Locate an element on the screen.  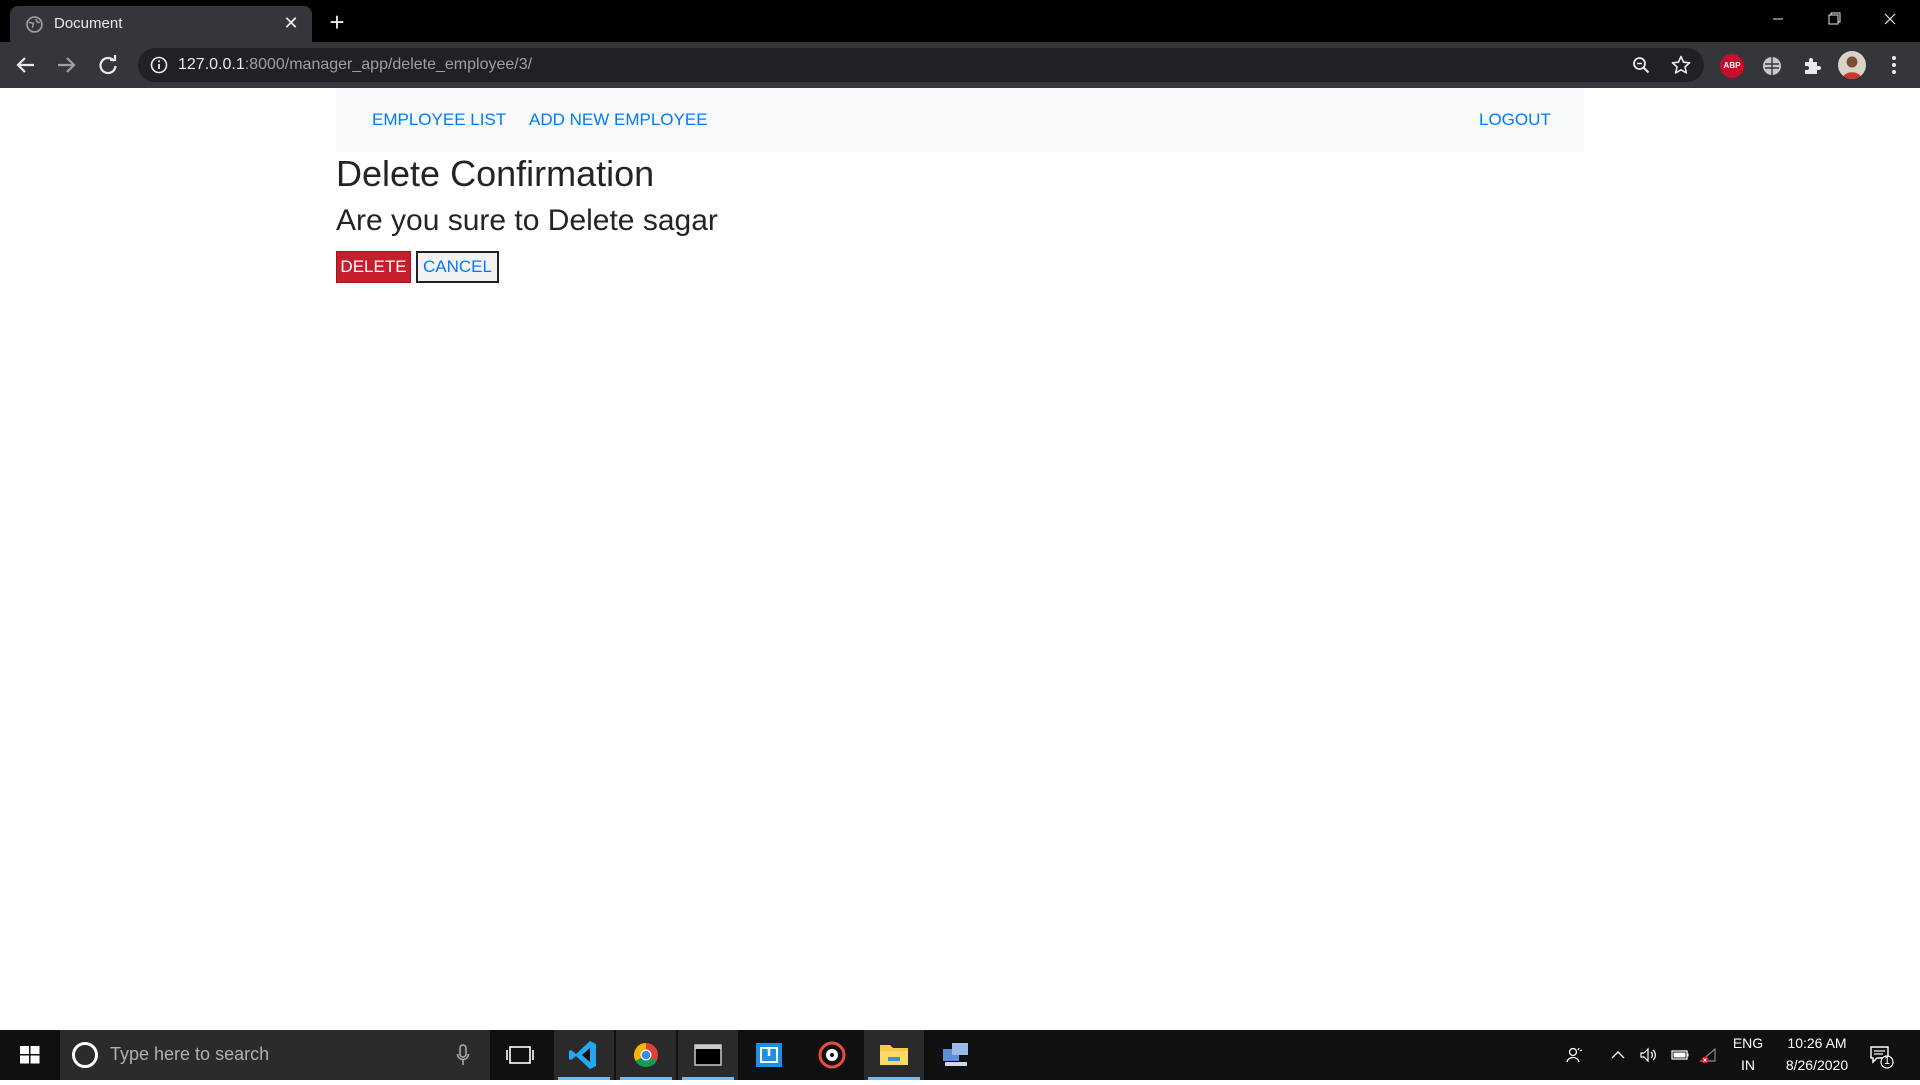
url-host: 127.0.0.1 is located at coordinates (211, 64).